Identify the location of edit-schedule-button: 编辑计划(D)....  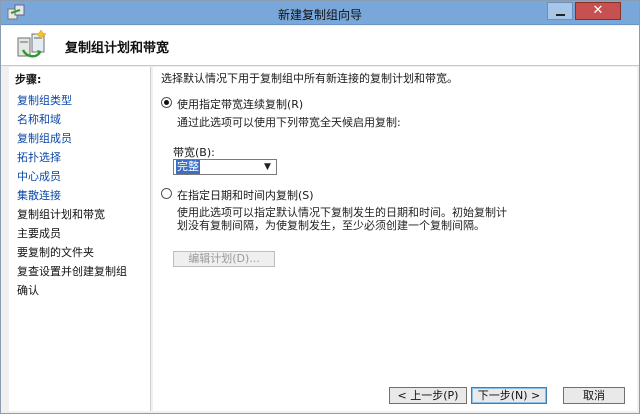
(224, 259).